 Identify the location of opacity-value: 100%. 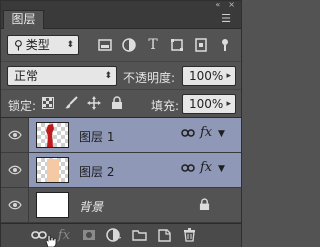
(206, 76).